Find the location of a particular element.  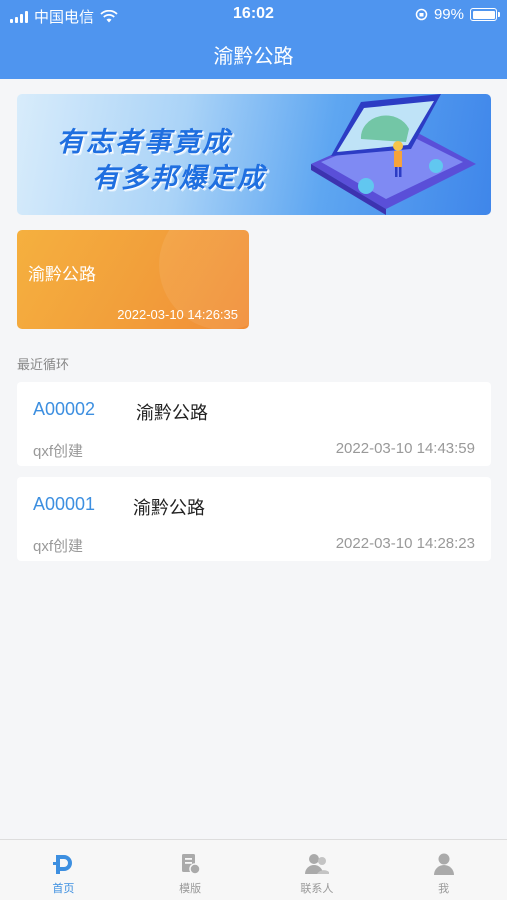

battery-icon is located at coordinates (485, 14).